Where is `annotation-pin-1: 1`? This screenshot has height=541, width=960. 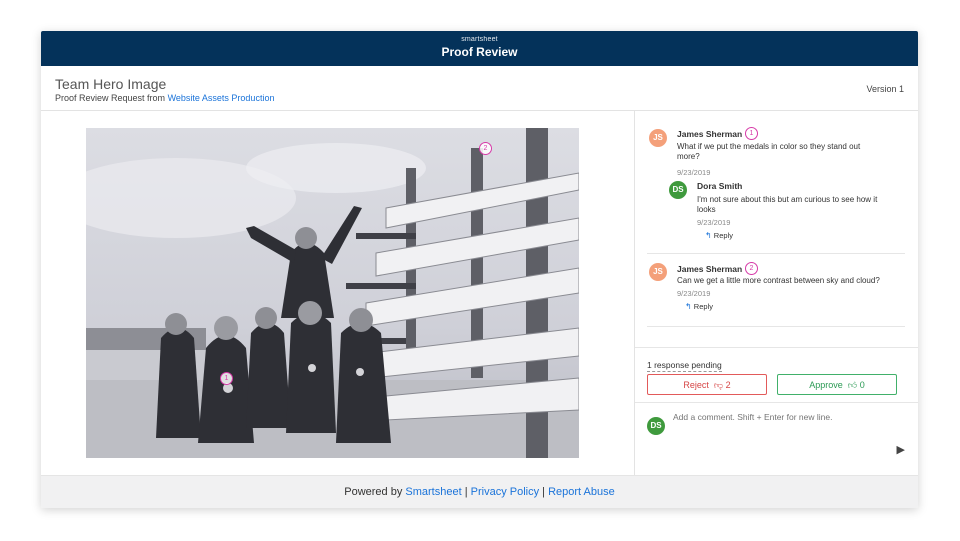 annotation-pin-1: 1 is located at coordinates (226, 378).